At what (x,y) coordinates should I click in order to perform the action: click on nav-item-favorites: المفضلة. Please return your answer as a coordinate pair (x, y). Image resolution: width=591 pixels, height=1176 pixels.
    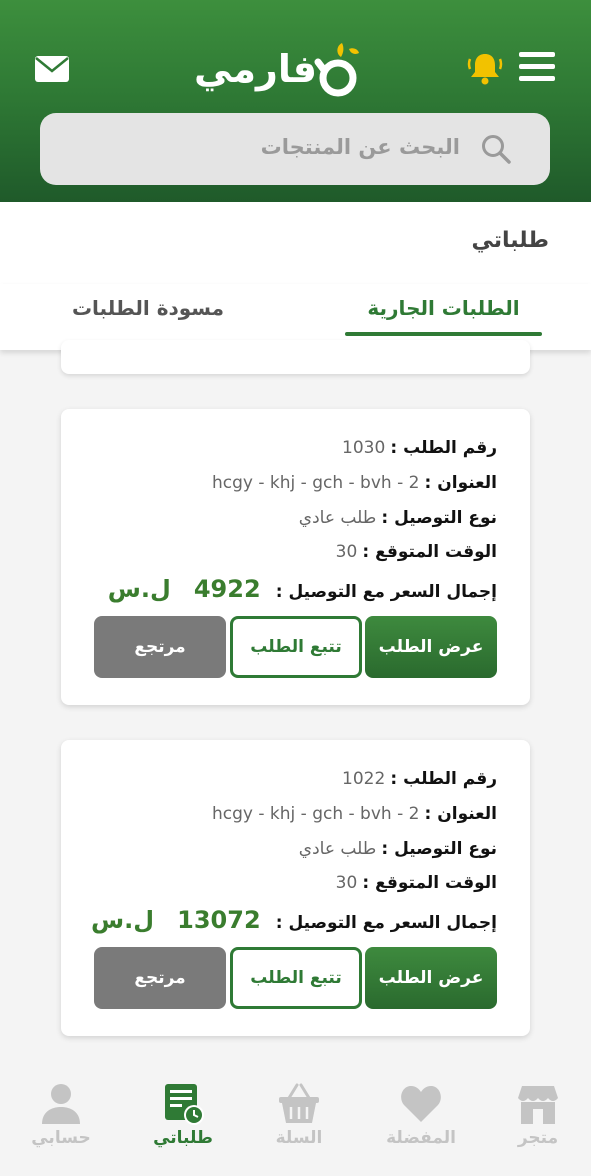
    Looking at the image, I should click on (421, 1122).